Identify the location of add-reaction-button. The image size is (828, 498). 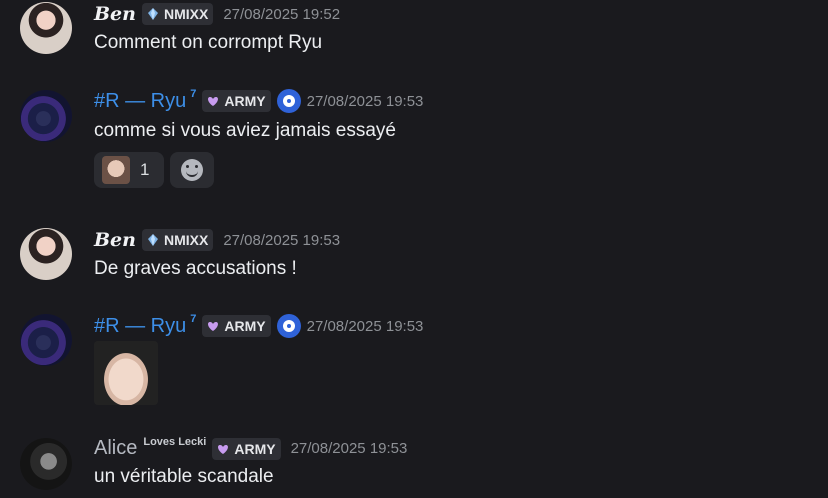
(192, 170).